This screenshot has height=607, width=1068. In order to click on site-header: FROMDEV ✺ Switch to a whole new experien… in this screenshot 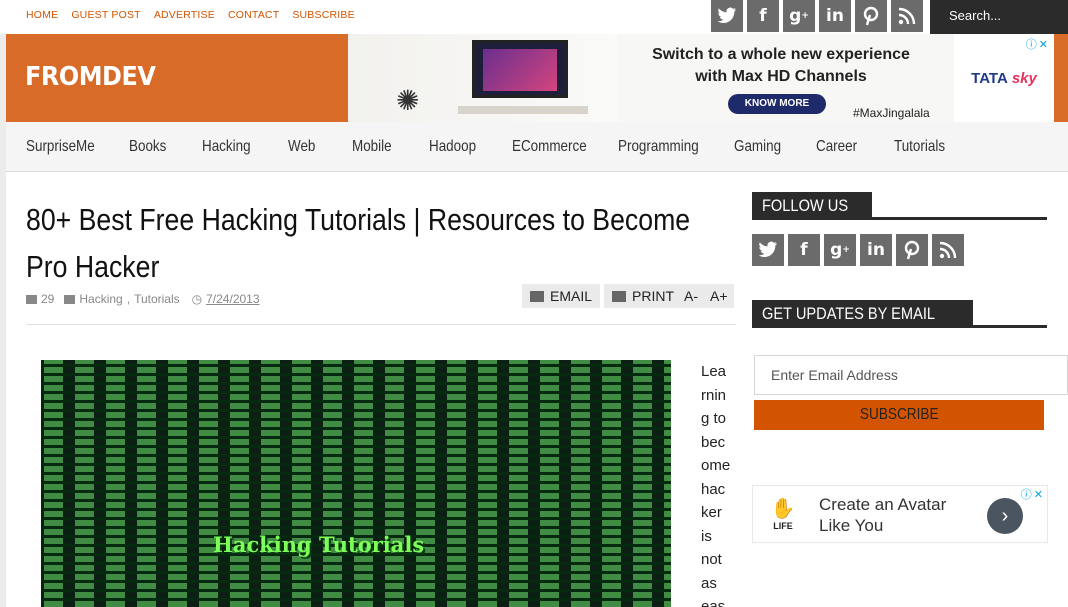, I will do `click(537, 78)`.